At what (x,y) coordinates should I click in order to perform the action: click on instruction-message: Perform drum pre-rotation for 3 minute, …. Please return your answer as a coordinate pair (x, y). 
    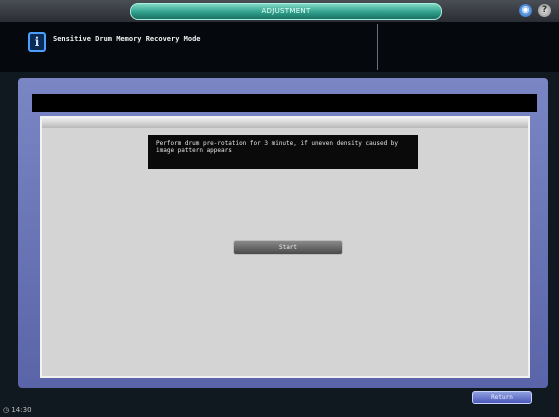
    Looking at the image, I should click on (283, 152).